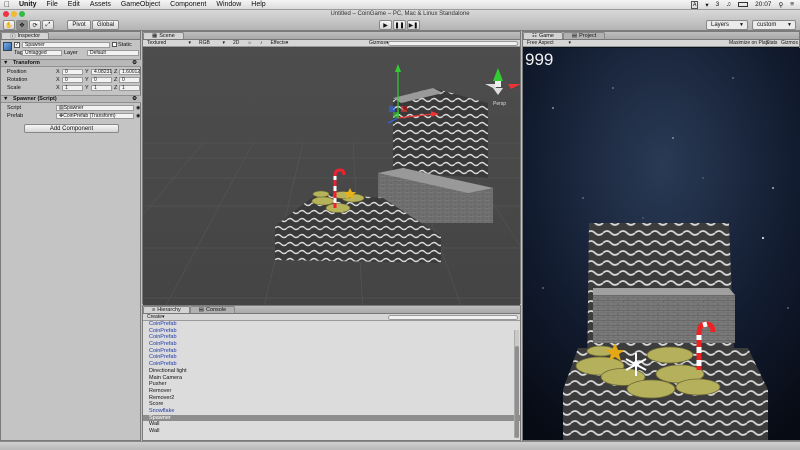 This screenshot has width=800, height=450. Describe the element at coordinates (331, 418) in the screenshot. I see `hierarchy-item: Spawner` at that location.